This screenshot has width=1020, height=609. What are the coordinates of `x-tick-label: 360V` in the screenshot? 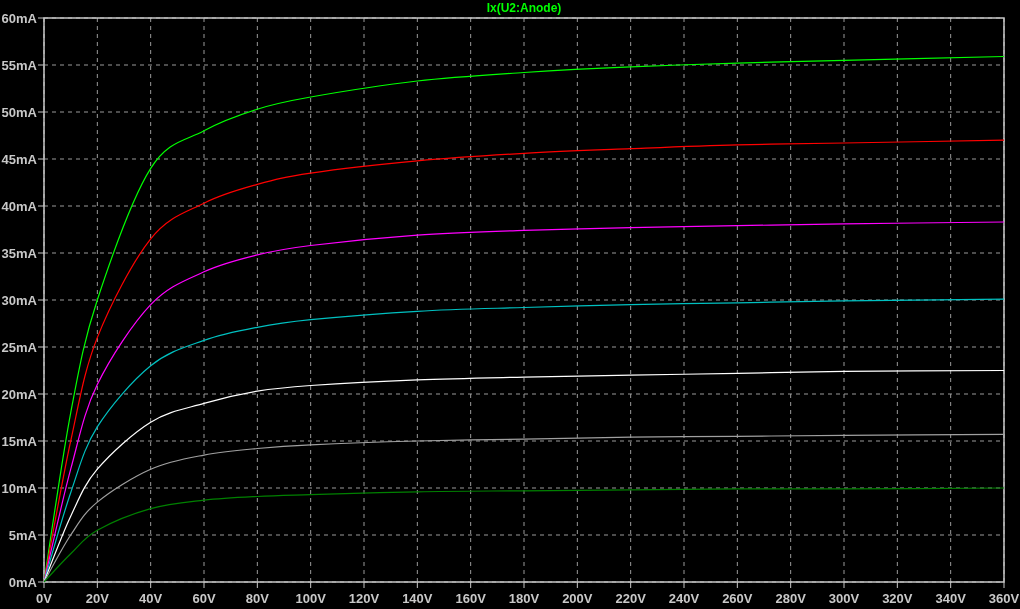 It's located at (1004, 598).